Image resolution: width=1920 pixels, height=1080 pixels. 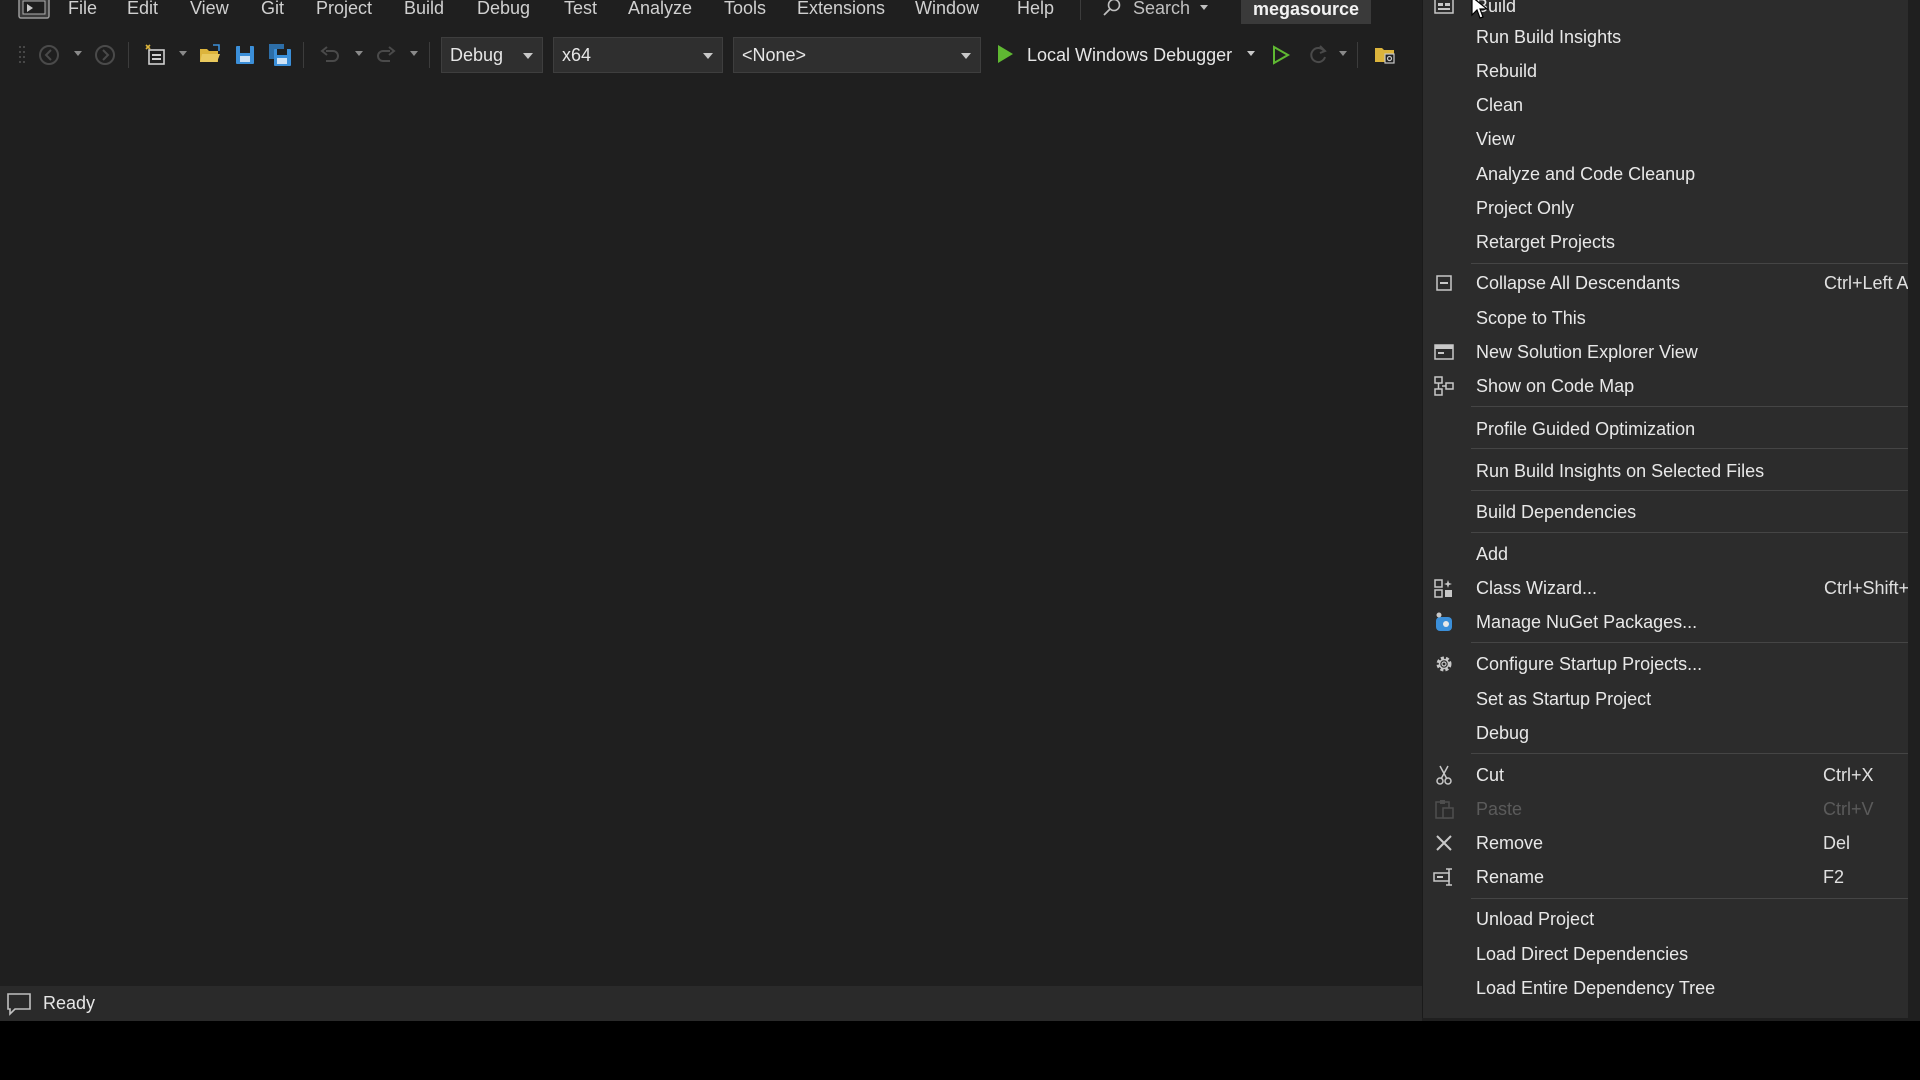 What do you see at coordinates (1531, 318) in the screenshot?
I see `menu-item-label: Scope to This` at bounding box center [1531, 318].